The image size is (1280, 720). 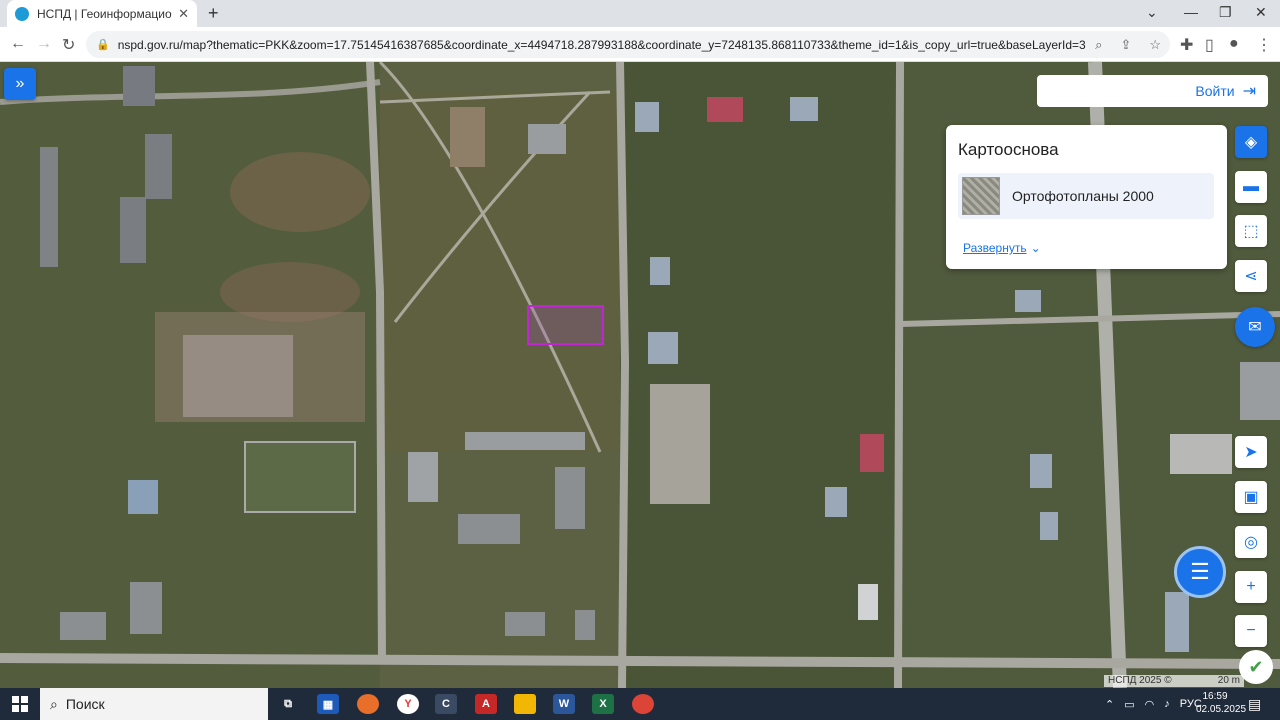 I want to click on cadastral-parcel-outline, so click(x=565, y=325).